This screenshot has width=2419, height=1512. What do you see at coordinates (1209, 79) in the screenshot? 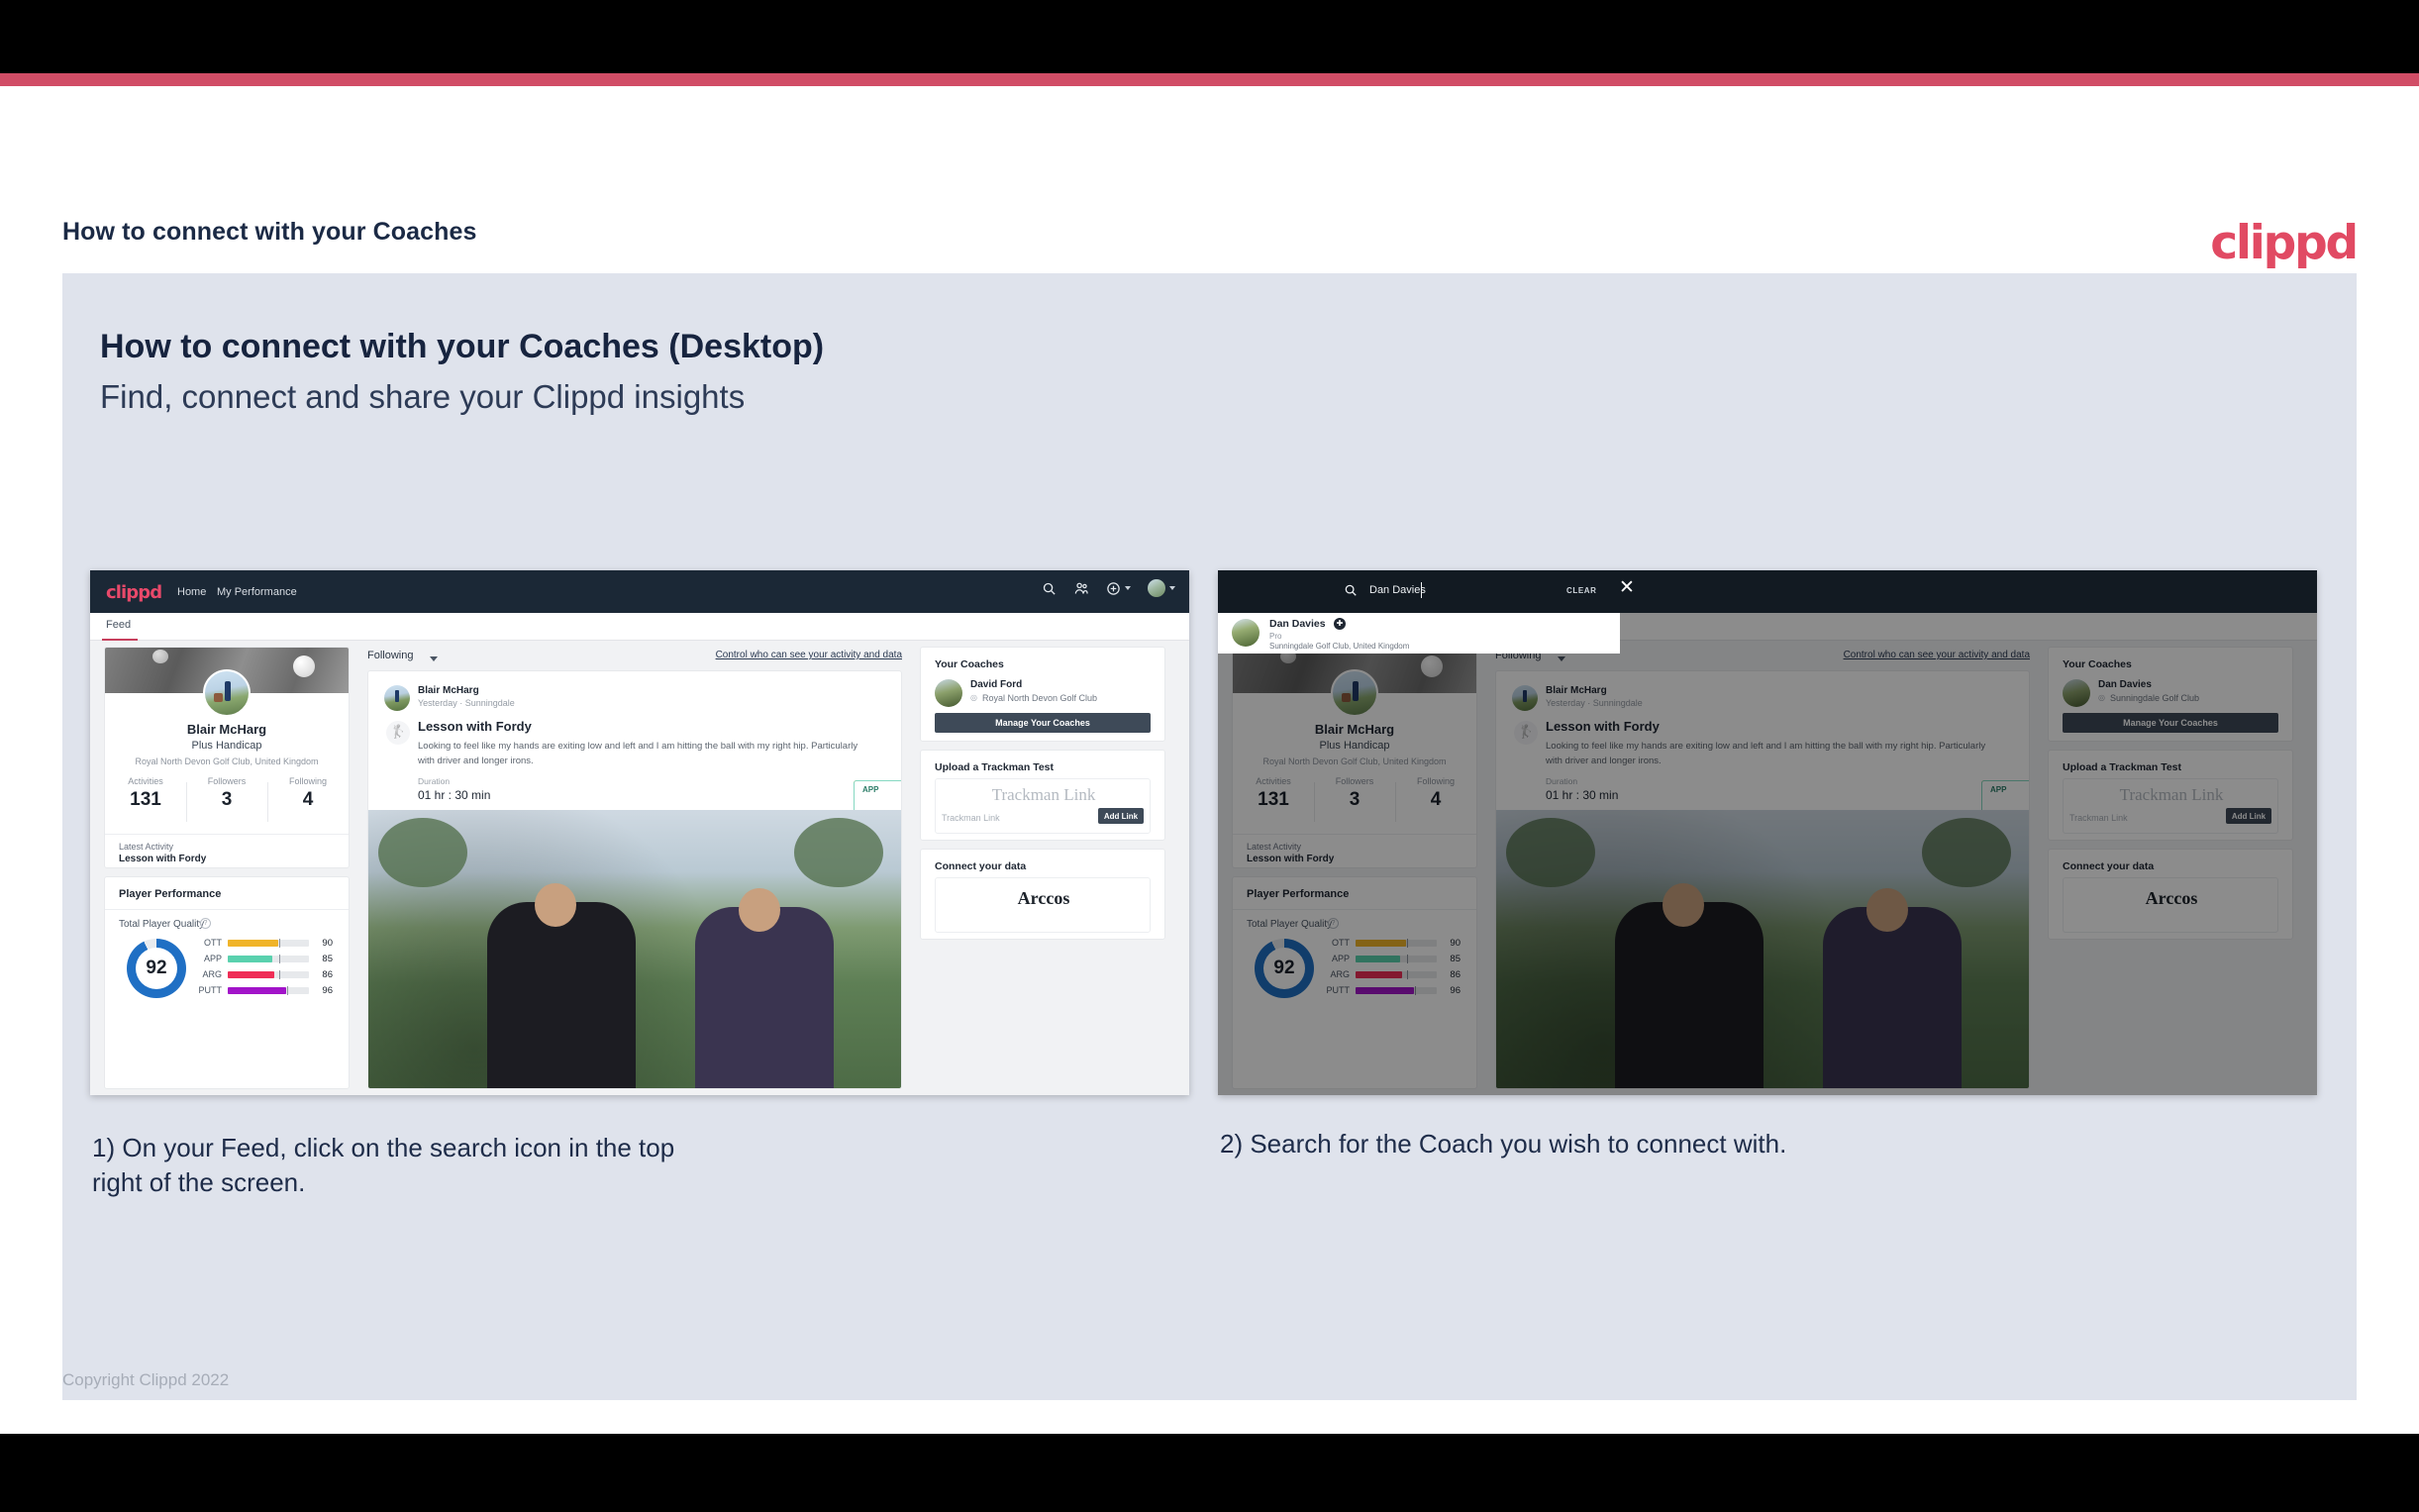
I see `accent-stripe` at bounding box center [1209, 79].